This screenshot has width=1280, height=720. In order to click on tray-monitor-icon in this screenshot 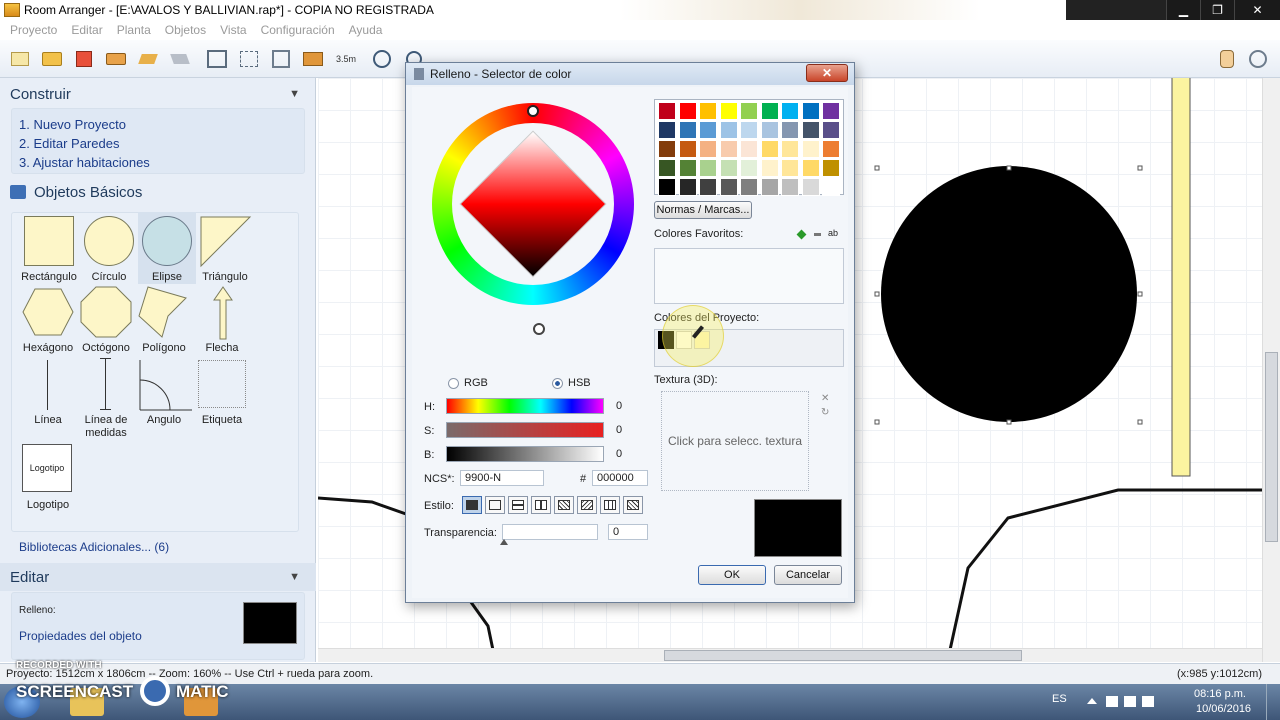, I will do `click(1130, 701)`.